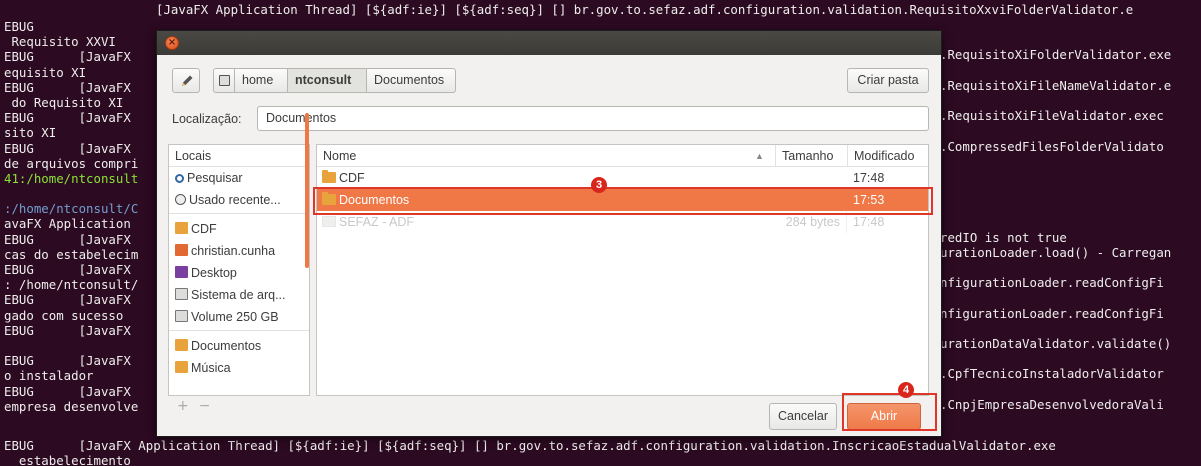  Describe the element at coordinates (233, 251) in the screenshot. I see `places-item-label: christian.cunha` at that location.